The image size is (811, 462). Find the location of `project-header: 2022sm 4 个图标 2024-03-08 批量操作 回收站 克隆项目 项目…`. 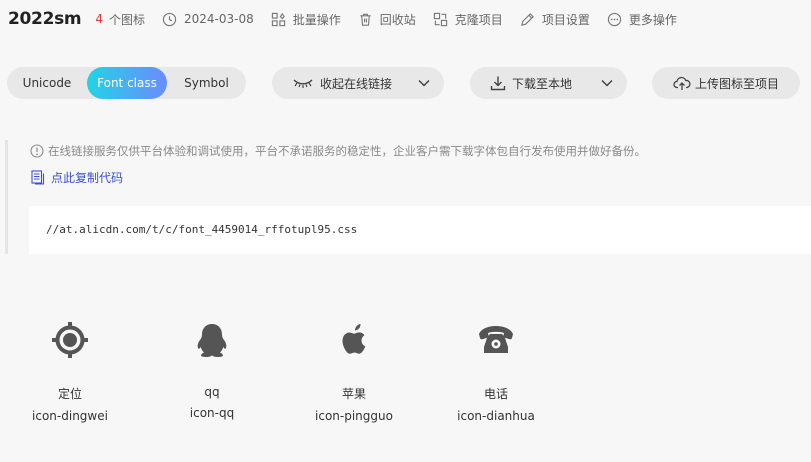

project-header: 2022sm 4 个图标 2024-03-08 批量操作 回收站 克隆项目 项目… is located at coordinates (351, 19).